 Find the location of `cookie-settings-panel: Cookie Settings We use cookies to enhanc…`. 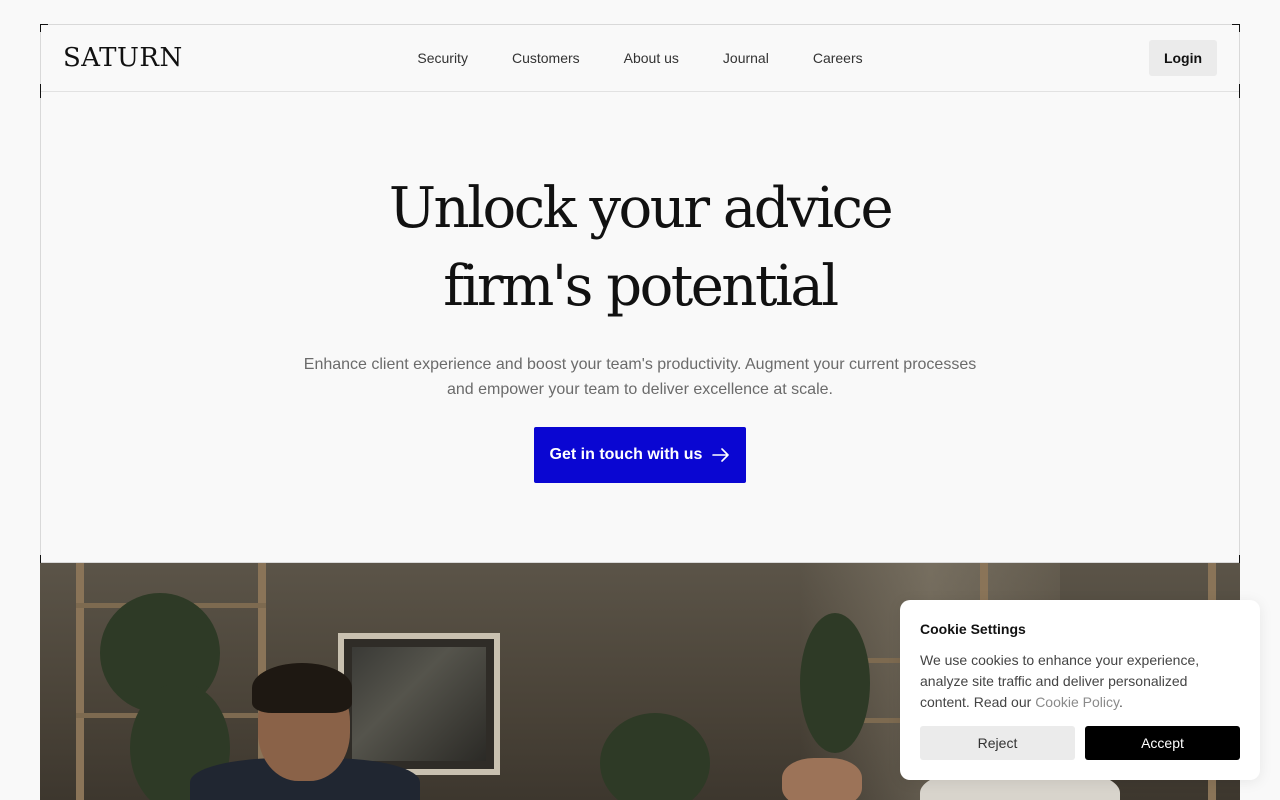

cookie-settings-panel: Cookie Settings We use cookies to enhanc… is located at coordinates (1080, 690).